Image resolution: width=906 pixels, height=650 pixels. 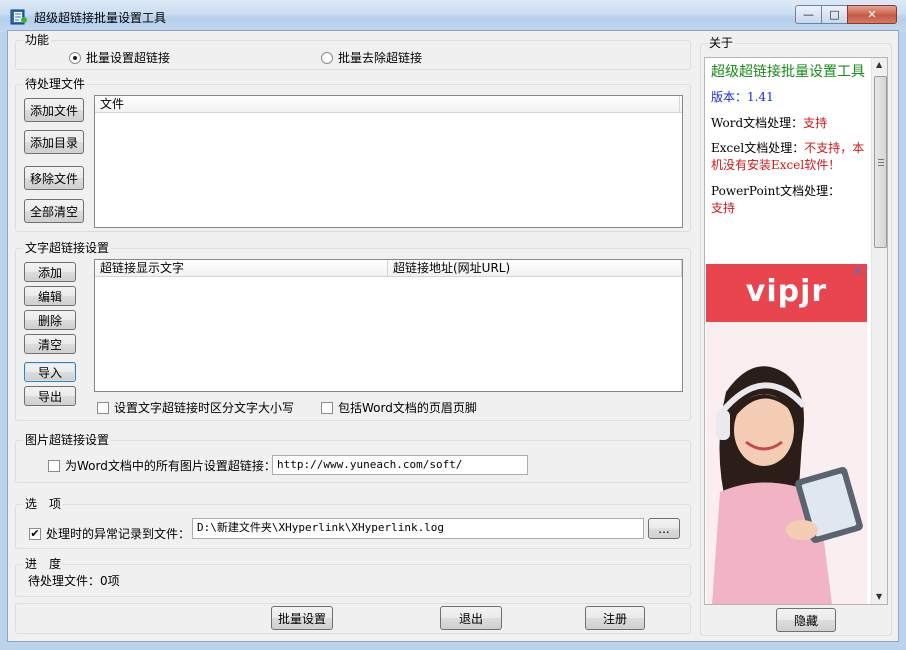 What do you see at coordinates (776, 191) in the screenshot?
I see `about-ppt-label: PowerPoint文档处理：` at bounding box center [776, 191].